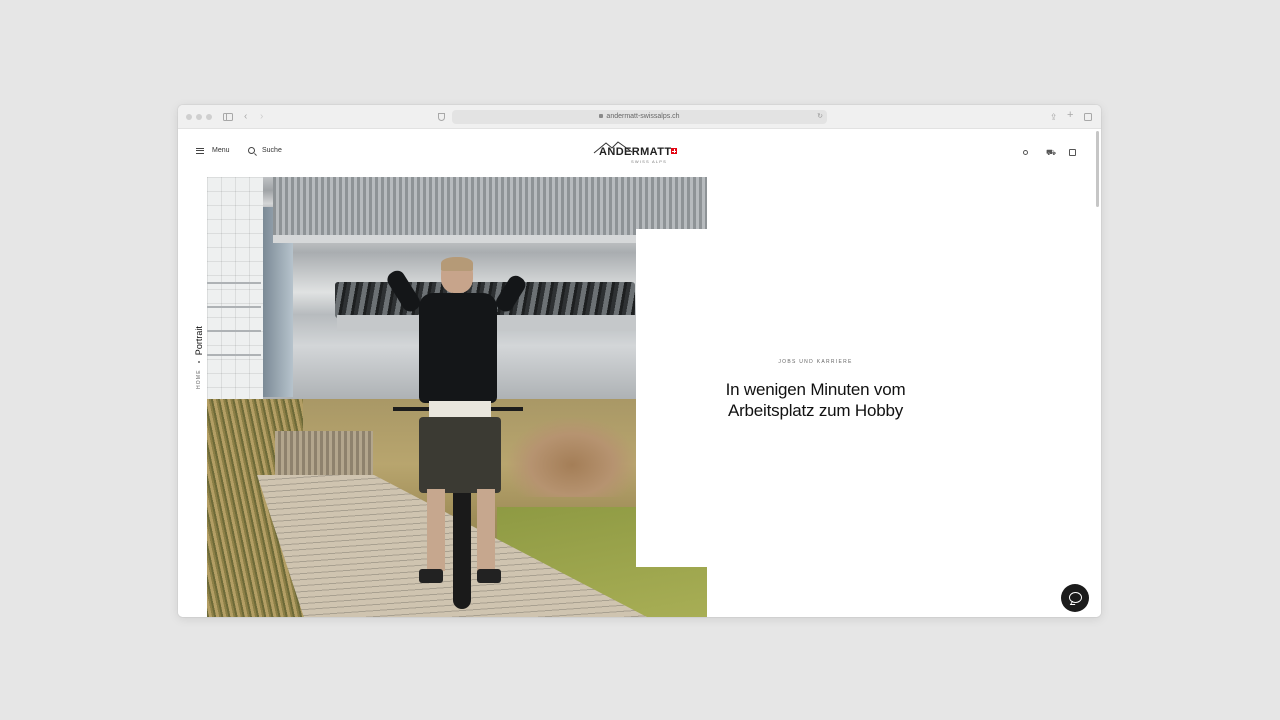  Describe the element at coordinates (511, 293) in the screenshot. I see `cyclist-arm-right` at that location.